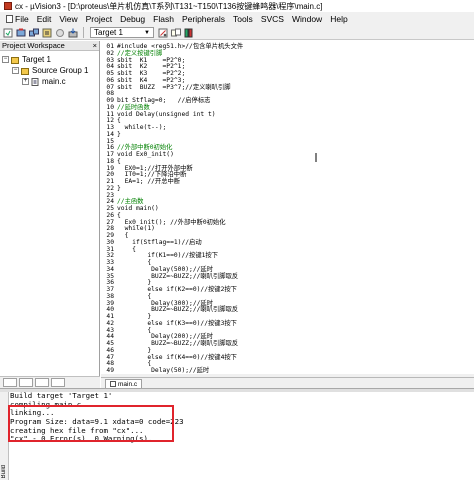  What do you see at coordinates (8, 6) in the screenshot?
I see `uvision-app-icon` at bounding box center [8, 6].